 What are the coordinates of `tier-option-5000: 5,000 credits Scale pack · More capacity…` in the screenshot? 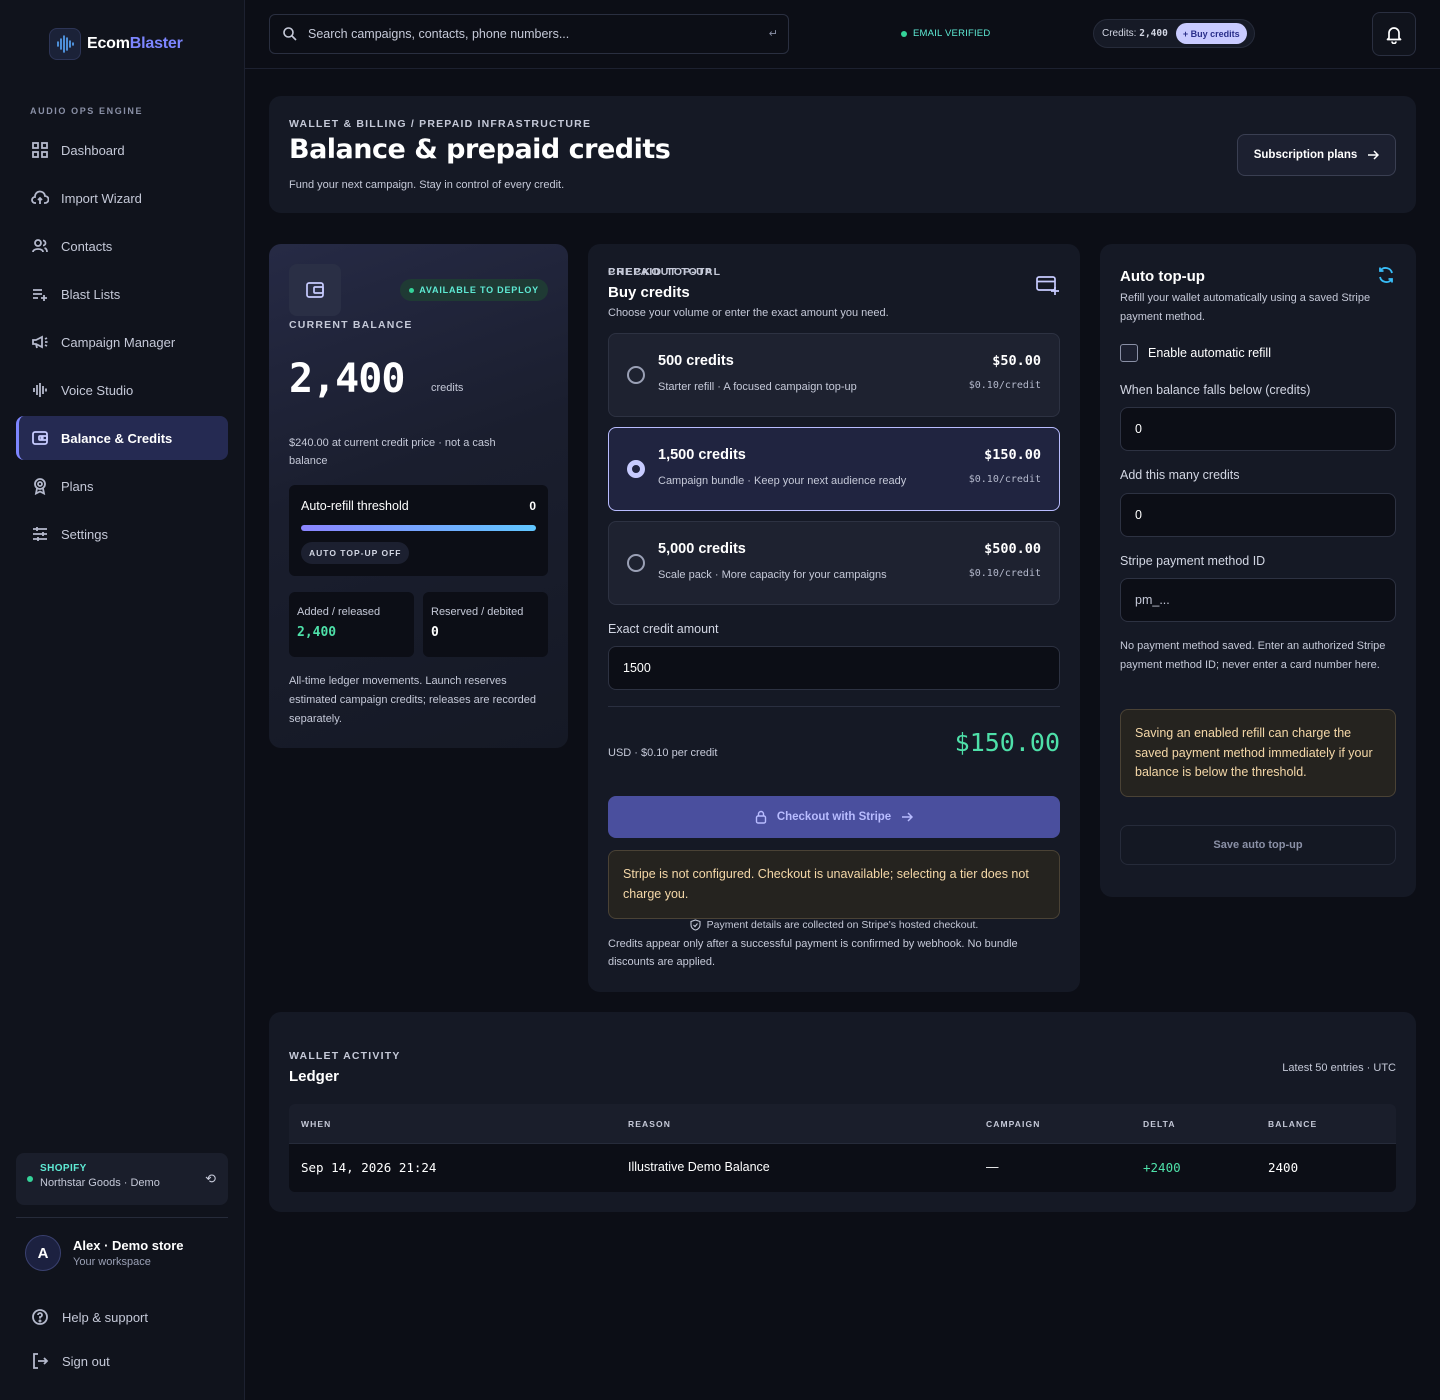 It's located at (834, 563).